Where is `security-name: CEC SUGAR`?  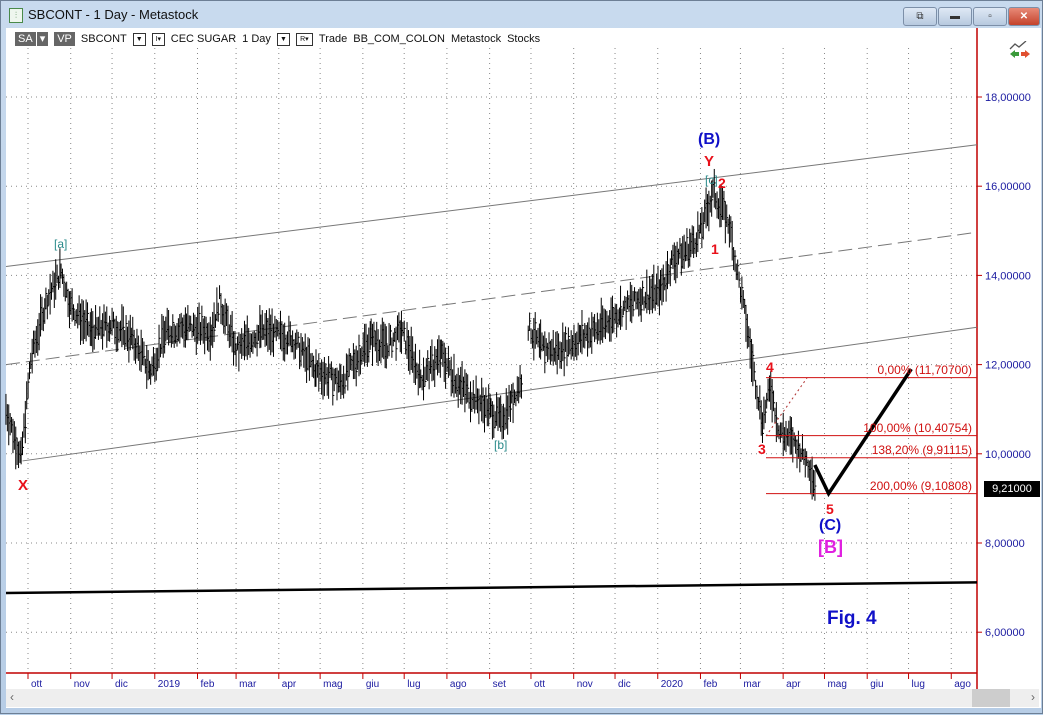
security-name: CEC SUGAR is located at coordinates (203, 39).